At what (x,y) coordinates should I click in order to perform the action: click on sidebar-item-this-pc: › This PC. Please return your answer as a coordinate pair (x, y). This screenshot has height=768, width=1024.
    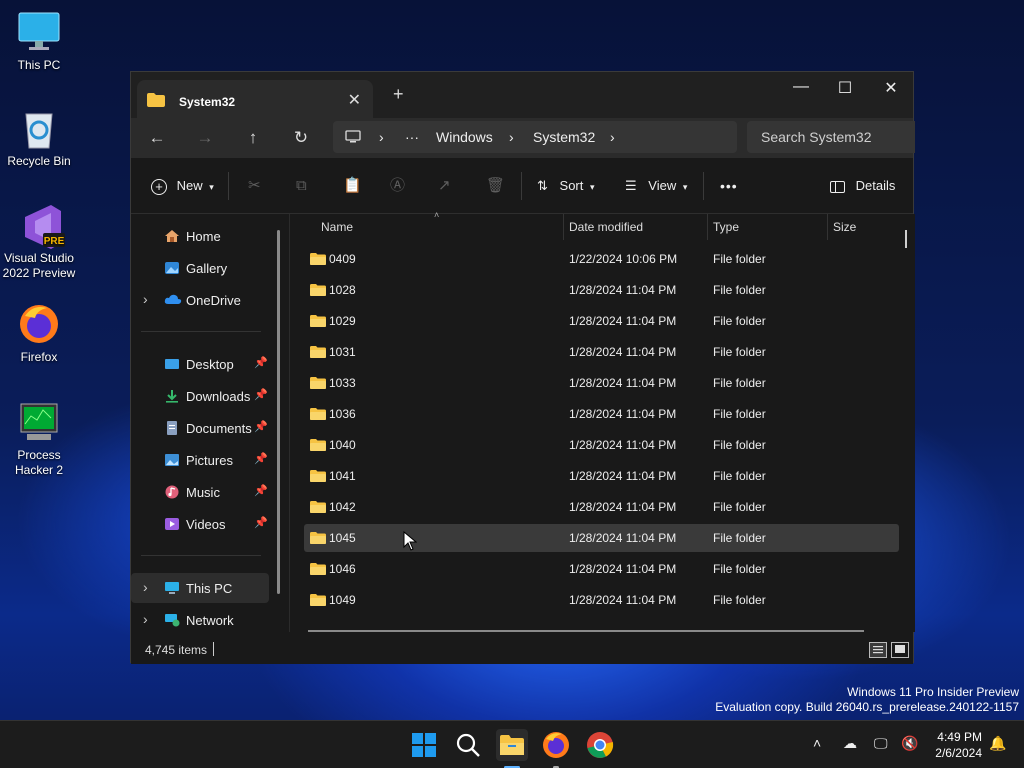
    Looking at the image, I should click on (200, 588).